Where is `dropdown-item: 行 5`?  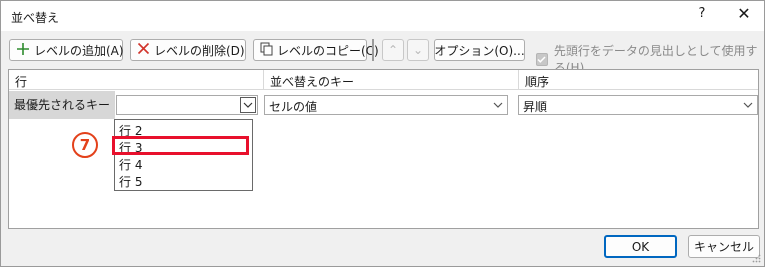
dropdown-item: 行 5 is located at coordinates (130, 181).